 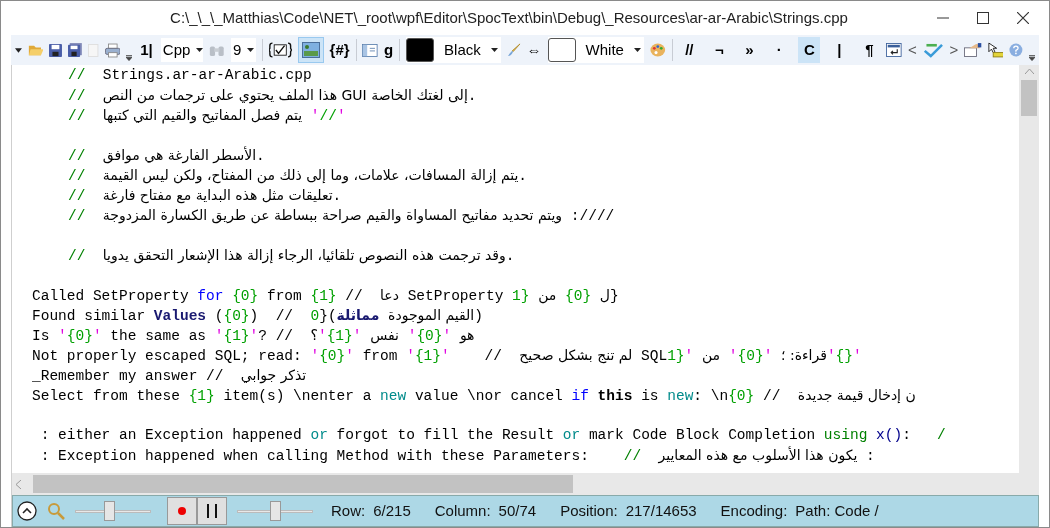 What do you see at coordinates (1016, 50) in the screenshot?
I see `help-icon` at bounding box center [1016, 50].